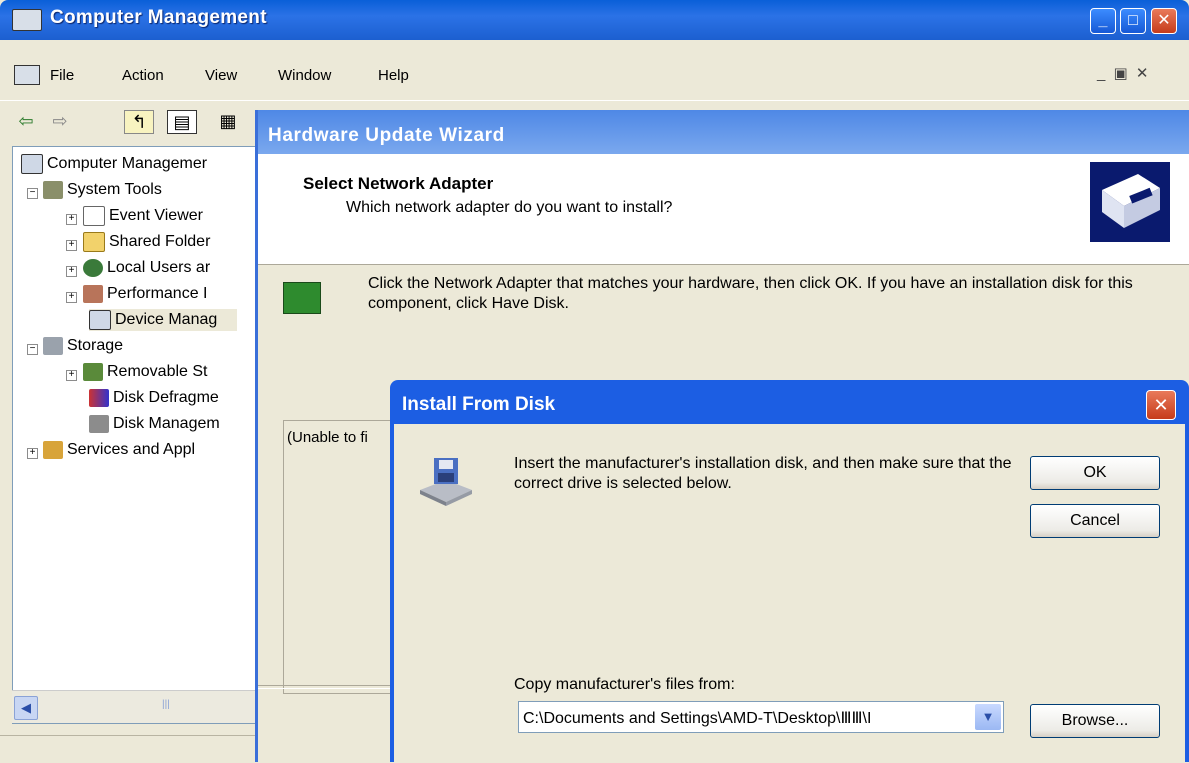 The height and width of the screenshot is (763, 1189). What do you see at coordinates (53, 345) in the screenshot?
I see `storage-icon` at bounding box center [53, 345].